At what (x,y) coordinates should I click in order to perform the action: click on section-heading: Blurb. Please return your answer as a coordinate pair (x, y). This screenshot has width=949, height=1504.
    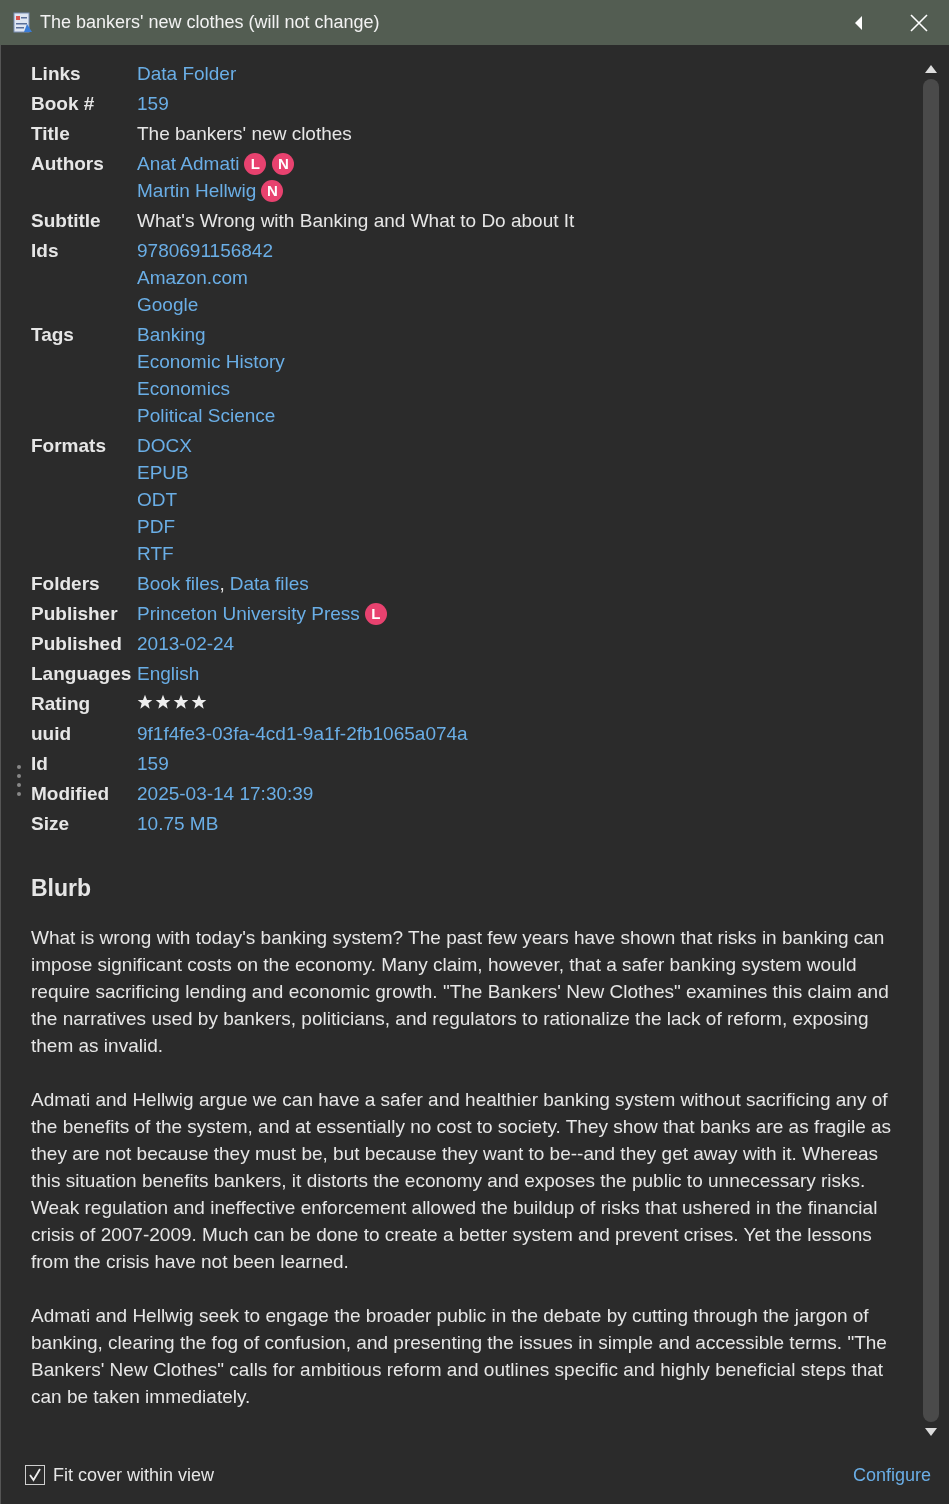
    Looking at the image, I should click on (62, 888).